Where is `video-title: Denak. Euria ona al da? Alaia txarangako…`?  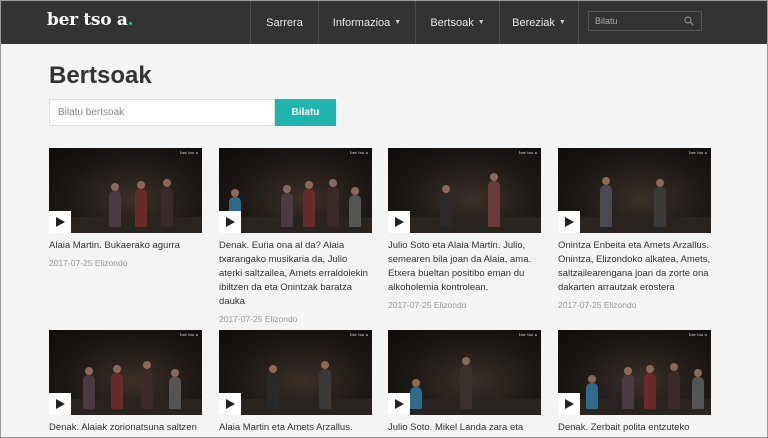
video-title: Denak. Euria ona al da? Alaia txarangako… is located at coordinates (295, 274).